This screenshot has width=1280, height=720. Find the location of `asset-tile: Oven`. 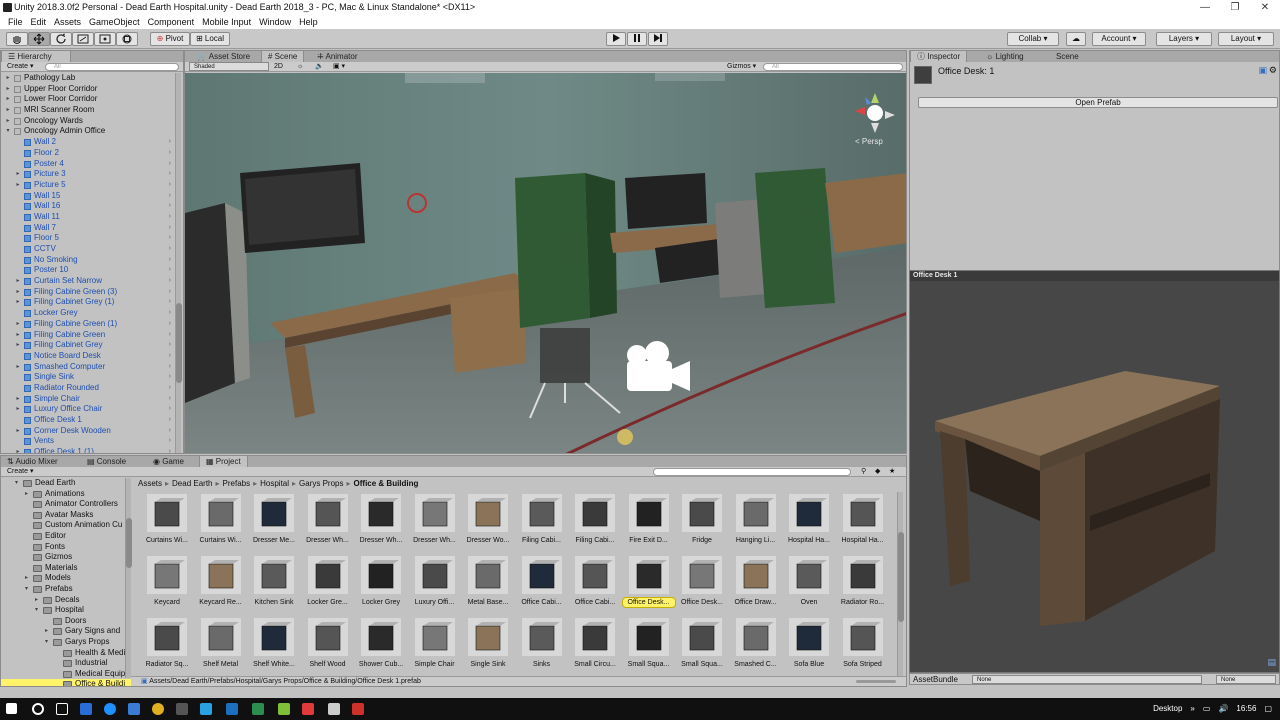

asset-tile: Oven is located at coordinates (809, 583).